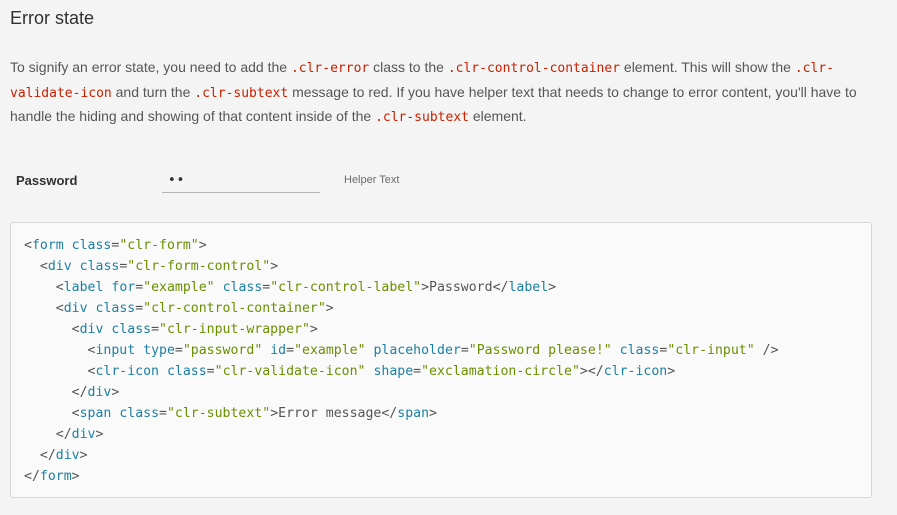 The image size is (897, 515). I want to click on password-form-control: Password Helper Text, so click(451, 181).